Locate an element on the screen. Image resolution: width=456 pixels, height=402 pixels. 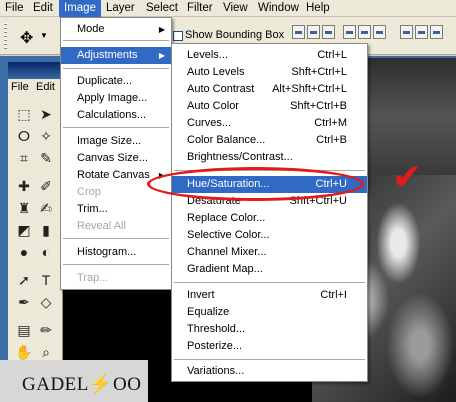
menu-item-label: Auto Levels is located at coordinates (216, 72).